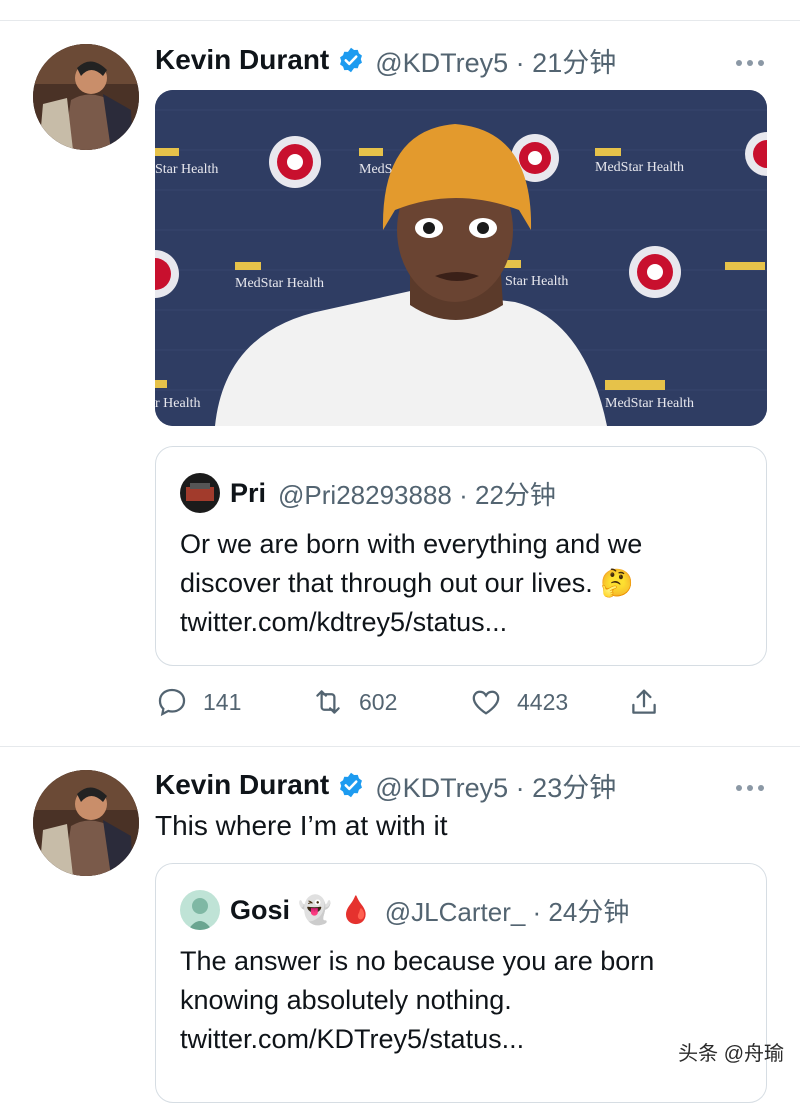  Describe the element at coordinates (407, 583) in the screenshot. I see `quoted-text-line: discover that through out our lives. 🤔` at that location.